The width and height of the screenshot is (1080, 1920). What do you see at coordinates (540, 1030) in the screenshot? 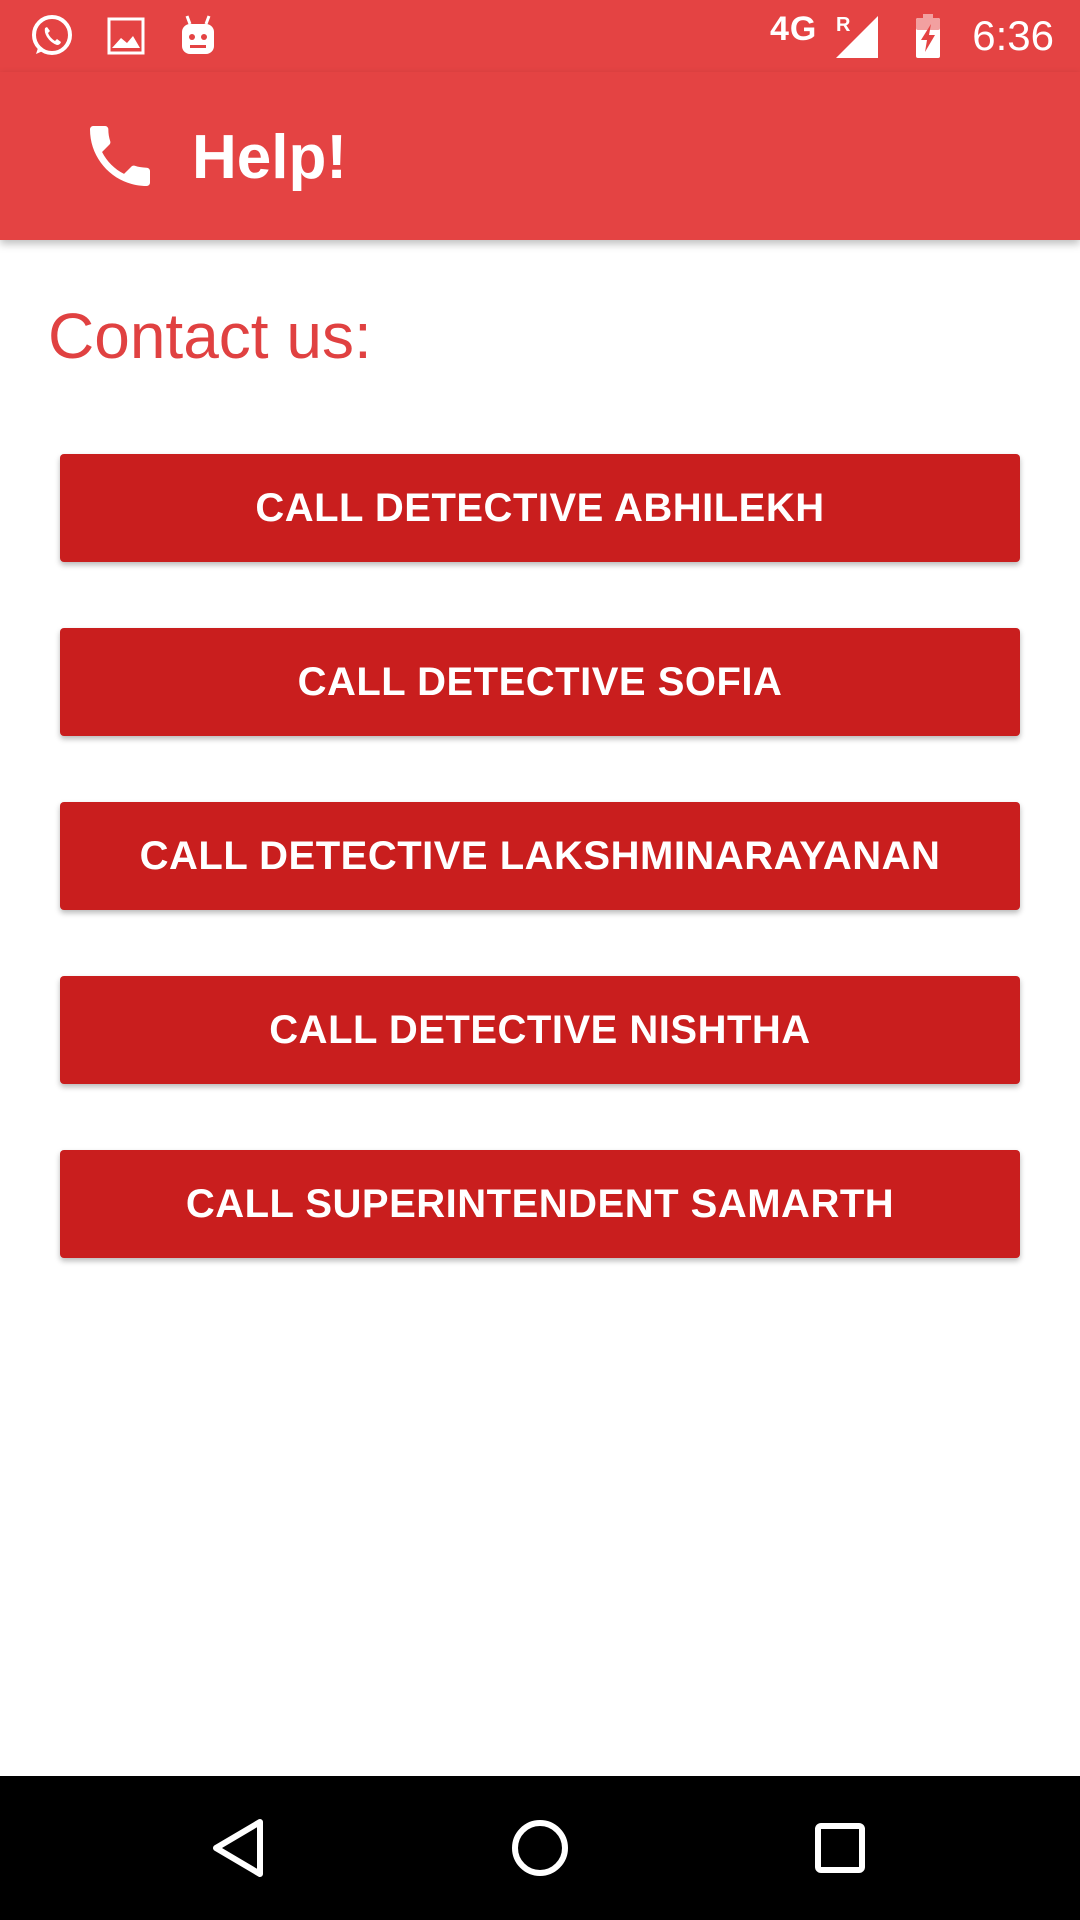
I see `call-nishtha-button: CALL DETECTIVE NISHTHA` at bounding box center [540, 1030].